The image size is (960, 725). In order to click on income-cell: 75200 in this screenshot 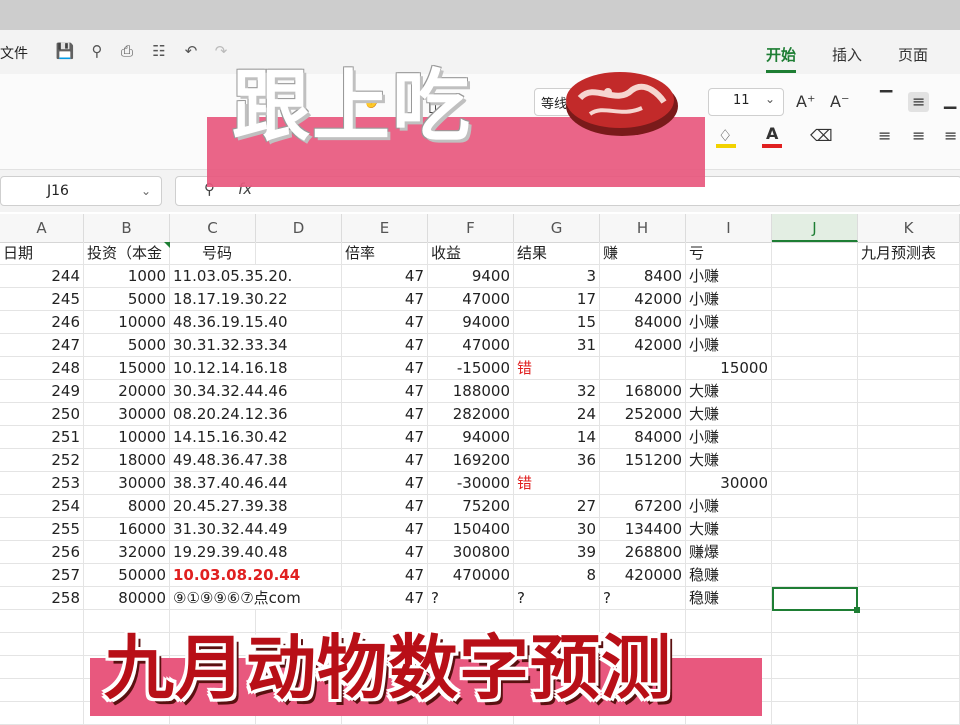, I will do `click(471, 506)`.